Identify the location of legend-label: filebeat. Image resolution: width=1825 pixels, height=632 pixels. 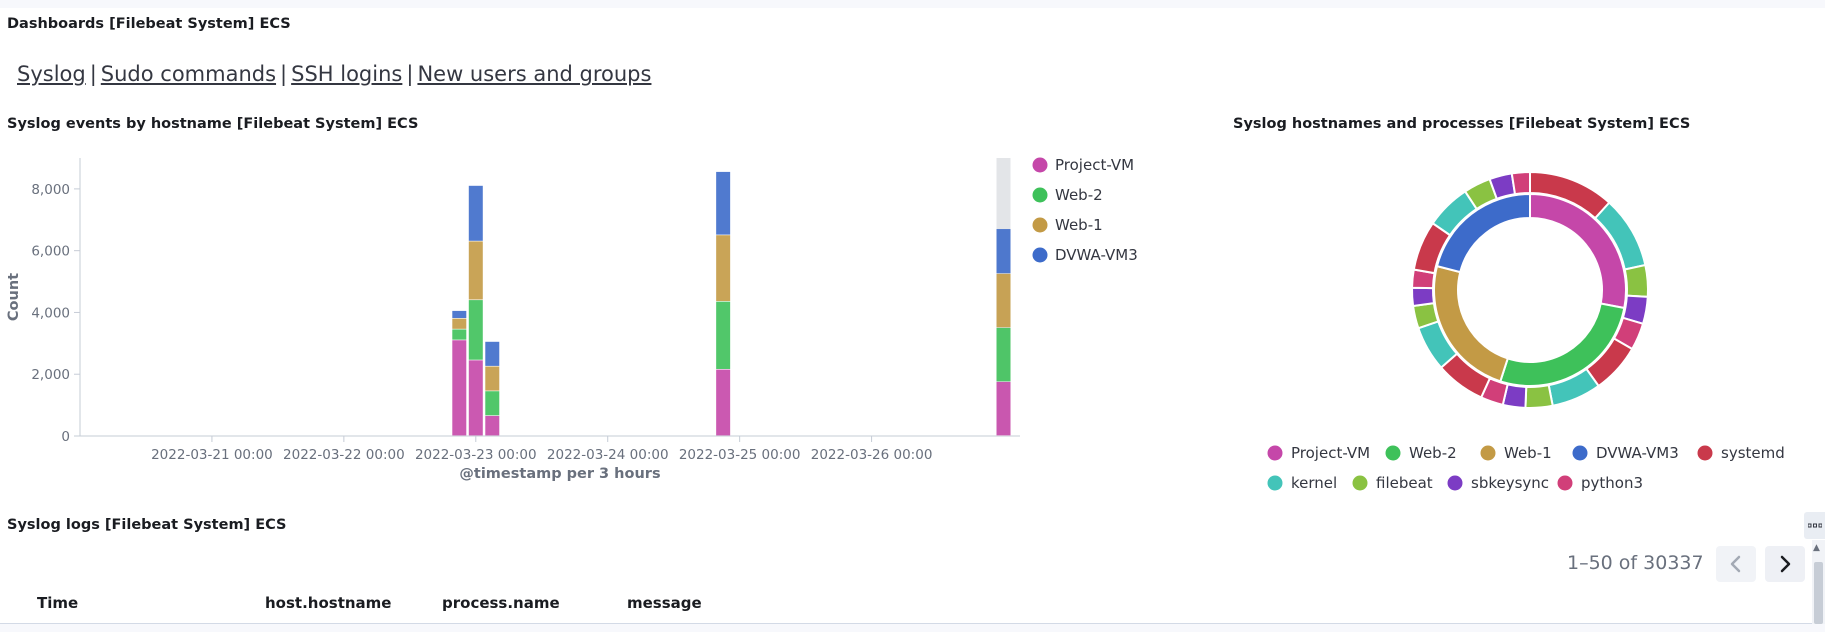
(1404, 483).